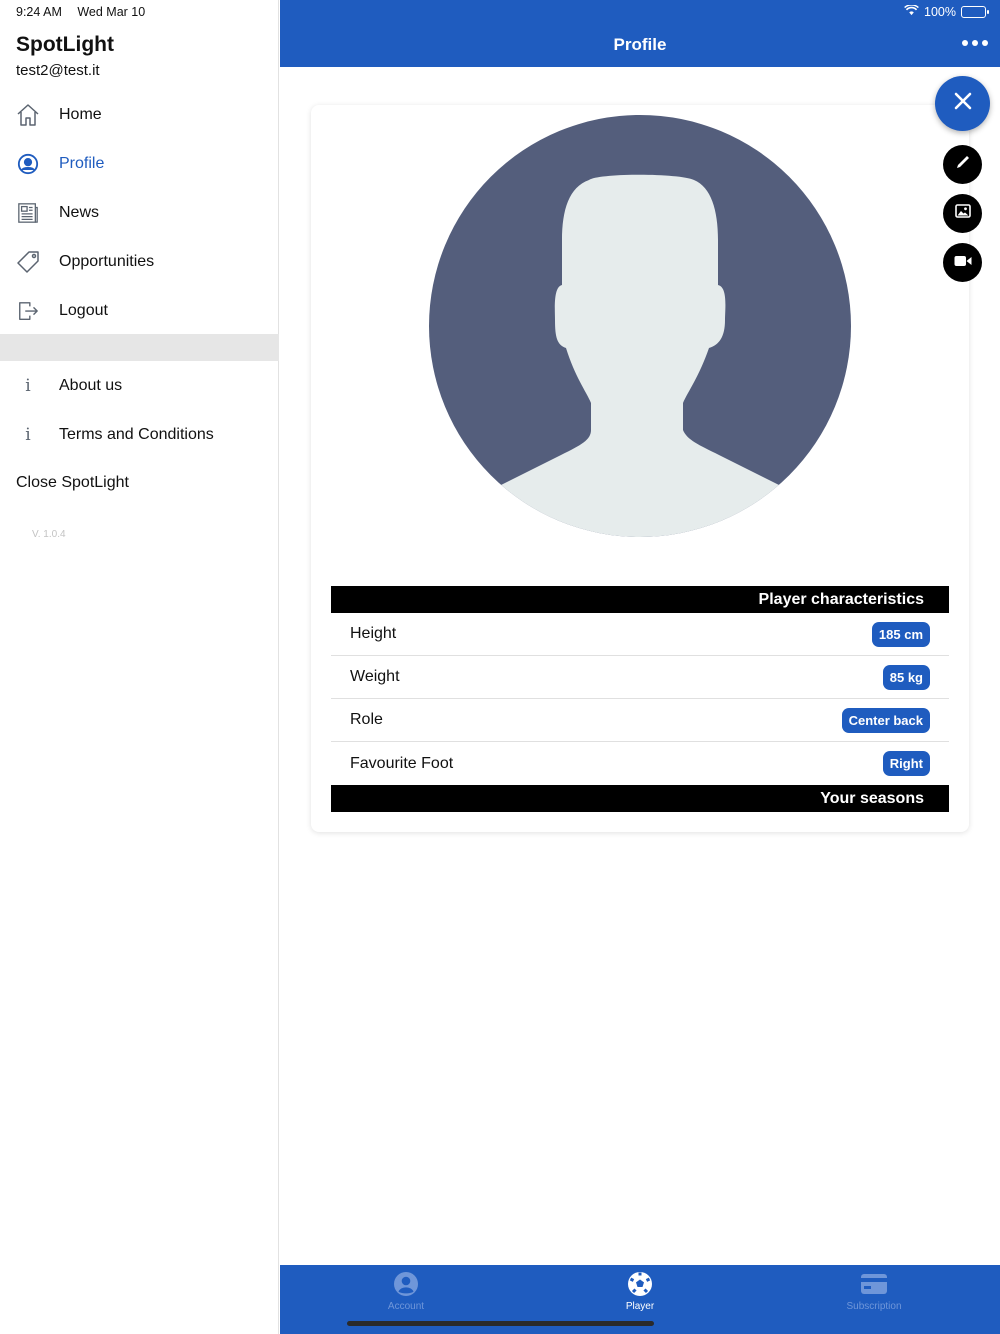 This screenshot has height=1334, width=1000. I want to click on bottom-tab-bar: Account Player Subscription, so click(640, 1299).